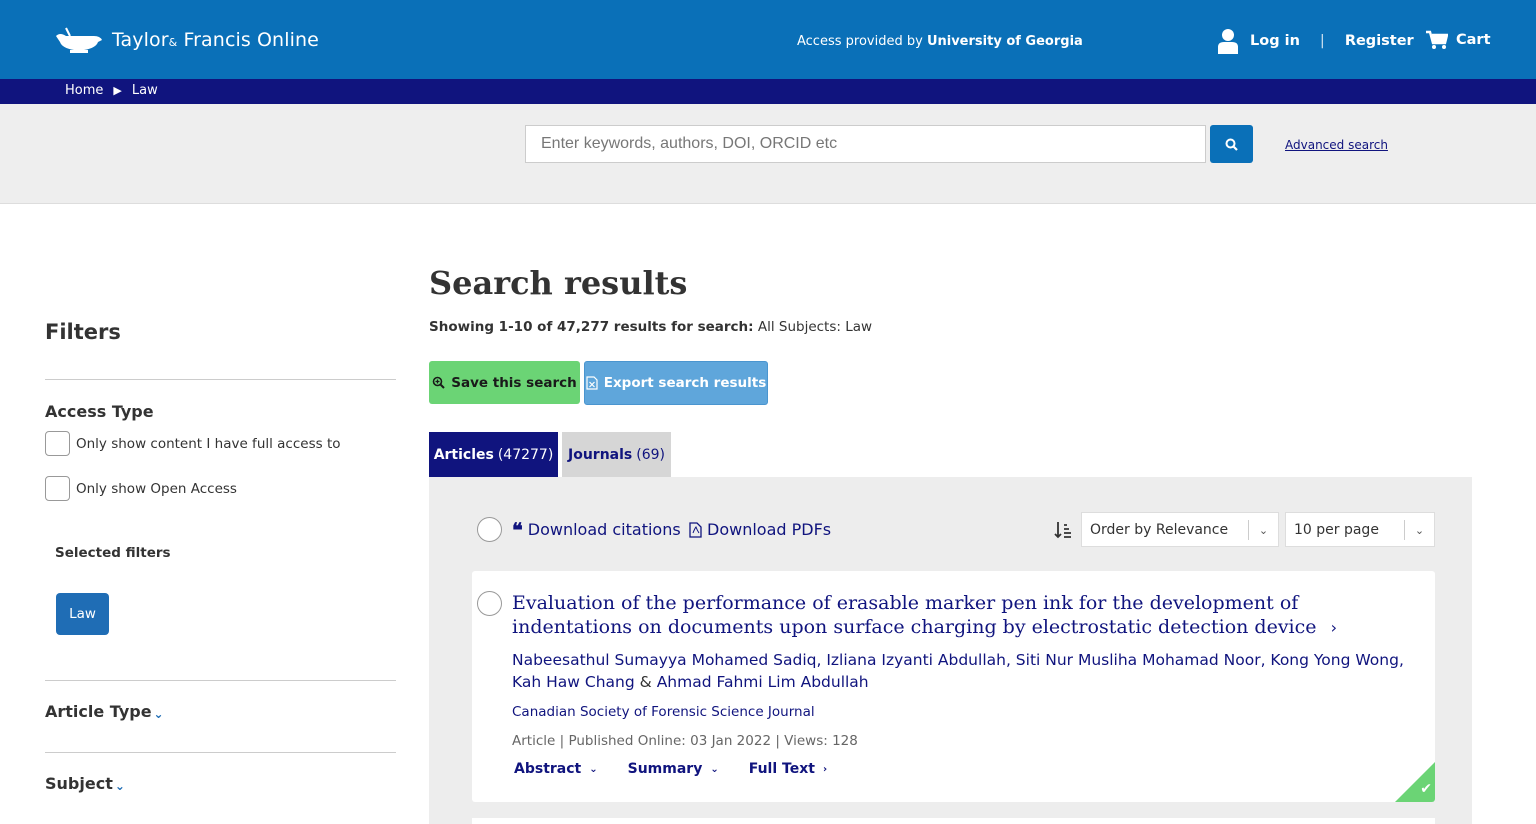 This screenshot has height=824, width=1536. Describe the element at coordinates (57, 443) in the screenshot. I see `full-access-checkbox` at that location.